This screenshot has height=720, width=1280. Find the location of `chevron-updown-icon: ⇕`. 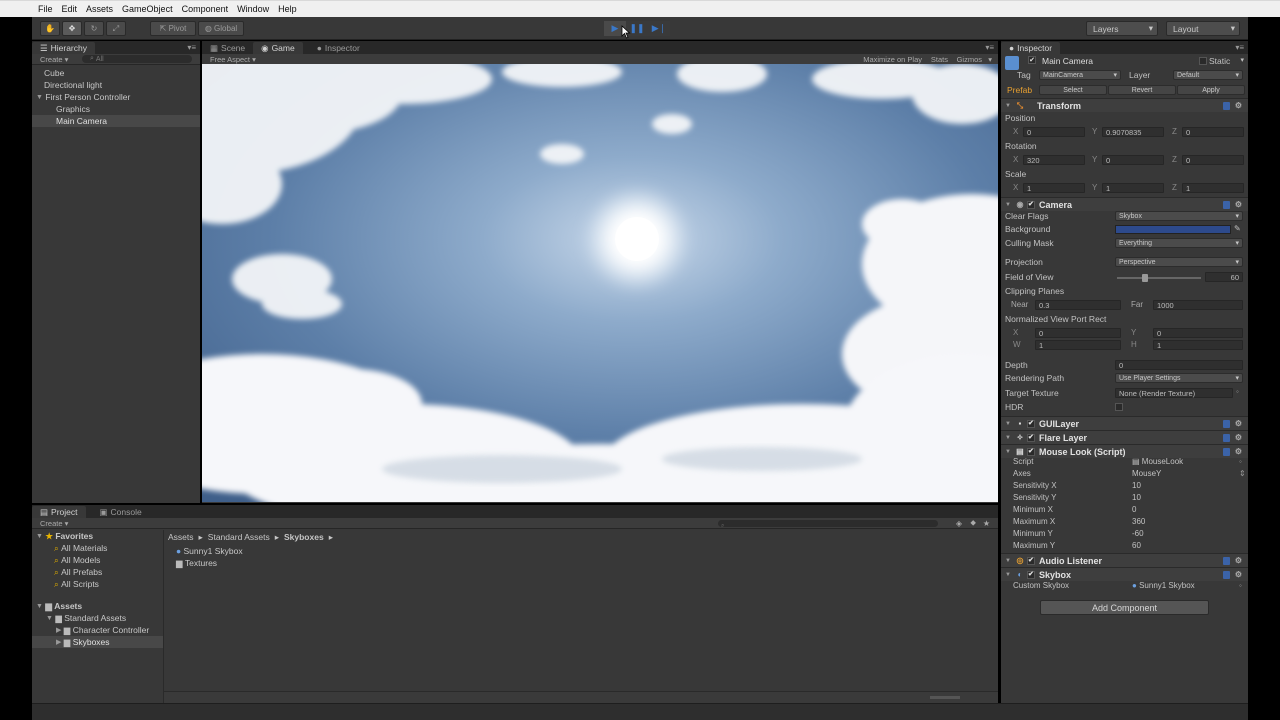

chevron-updown-icon: ⇕ is located at coordinates (1242, 473).